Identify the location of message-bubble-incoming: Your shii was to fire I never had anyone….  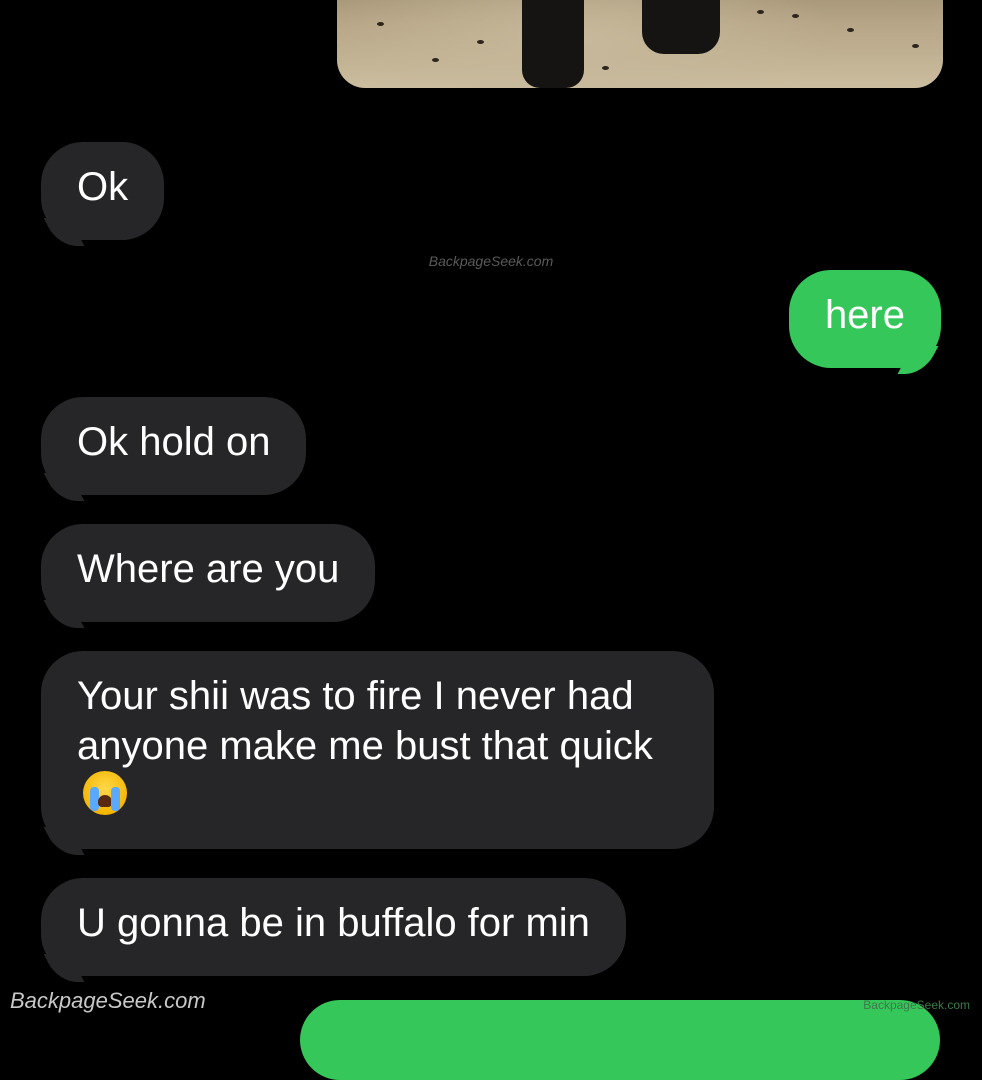
(377, 753).